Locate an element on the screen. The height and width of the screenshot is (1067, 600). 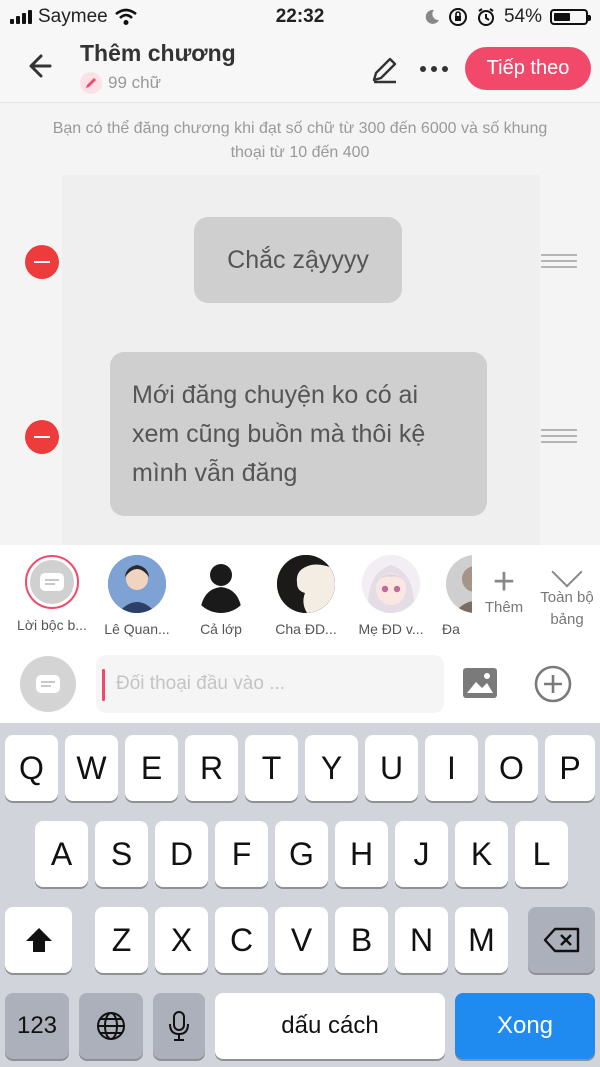
add-character-button: + Thêm is located at coordinates (504, 588).